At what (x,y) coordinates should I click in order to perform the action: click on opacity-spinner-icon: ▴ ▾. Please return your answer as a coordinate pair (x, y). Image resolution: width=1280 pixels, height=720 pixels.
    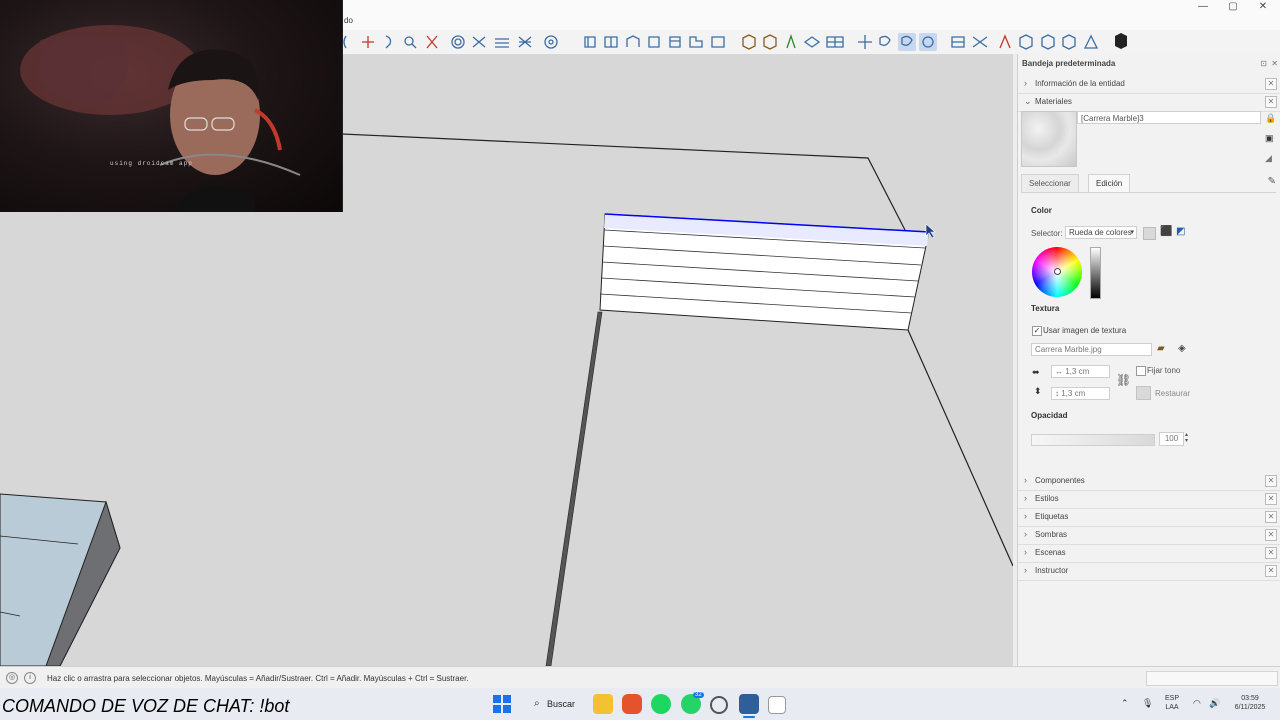
    Looking at the image, I should click on (1186, 438).